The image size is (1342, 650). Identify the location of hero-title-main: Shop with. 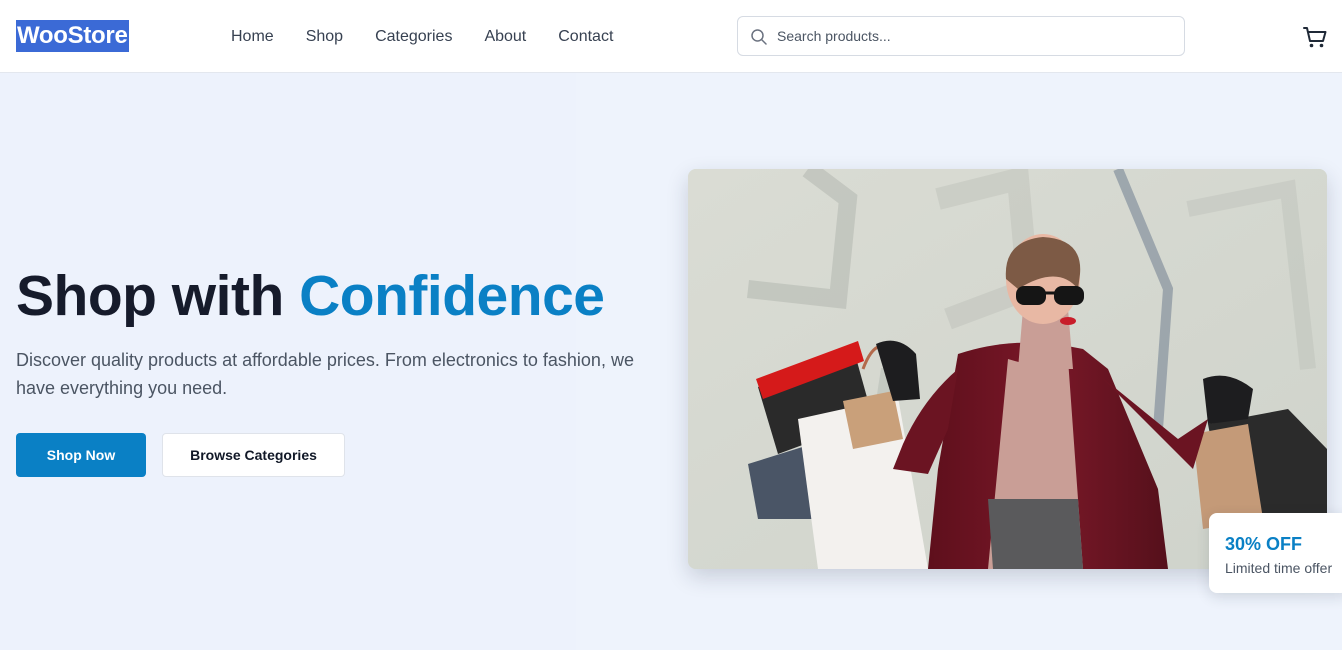
(150, 296).